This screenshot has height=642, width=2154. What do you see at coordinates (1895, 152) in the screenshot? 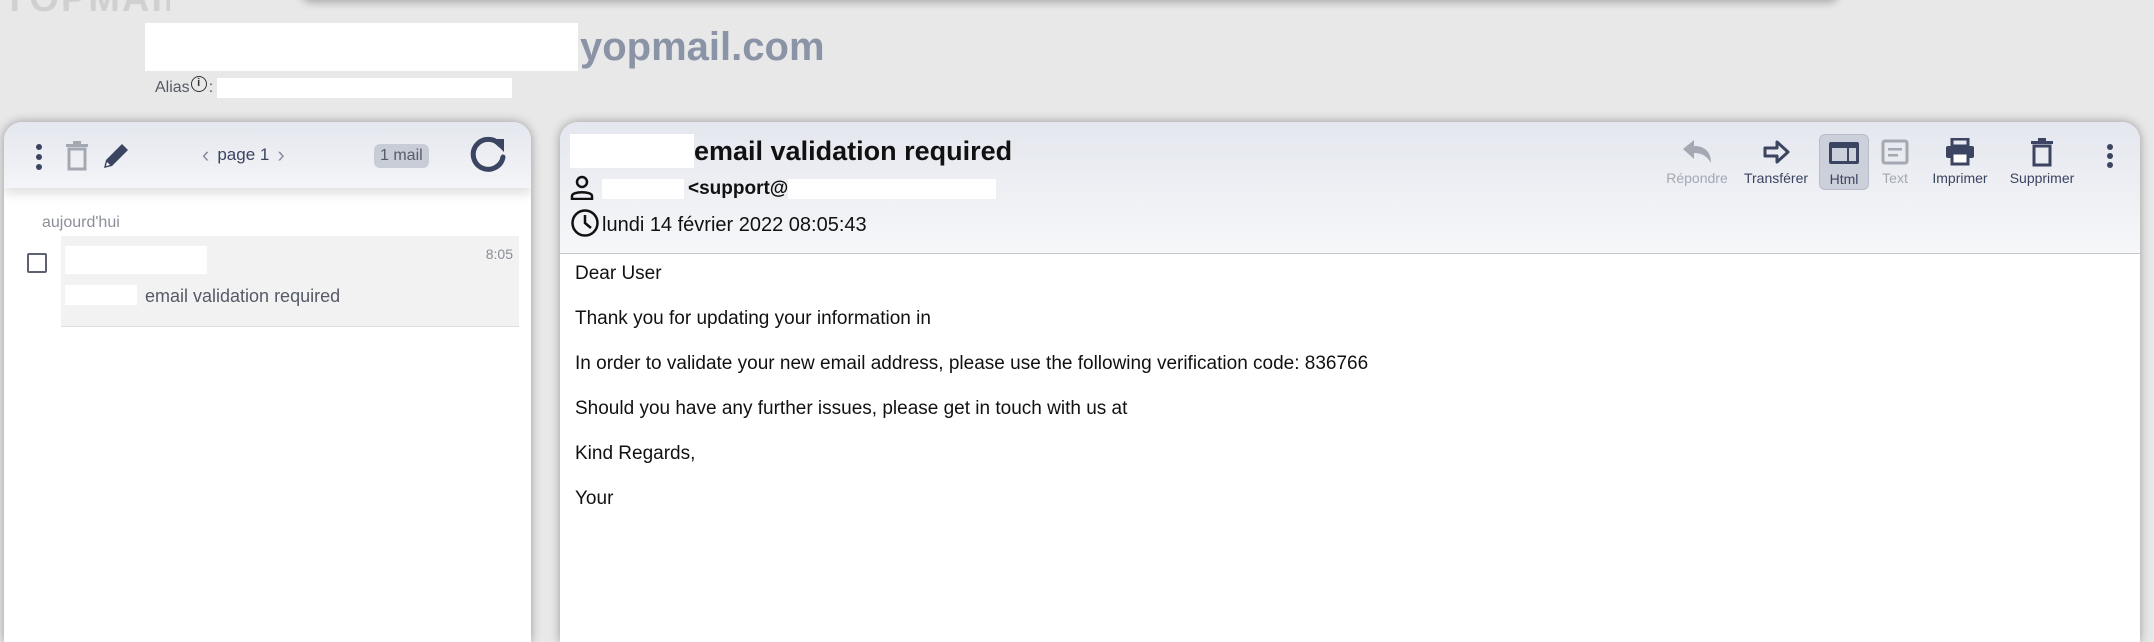
I see `text-view-icon` at bounding box center [1895, 152].